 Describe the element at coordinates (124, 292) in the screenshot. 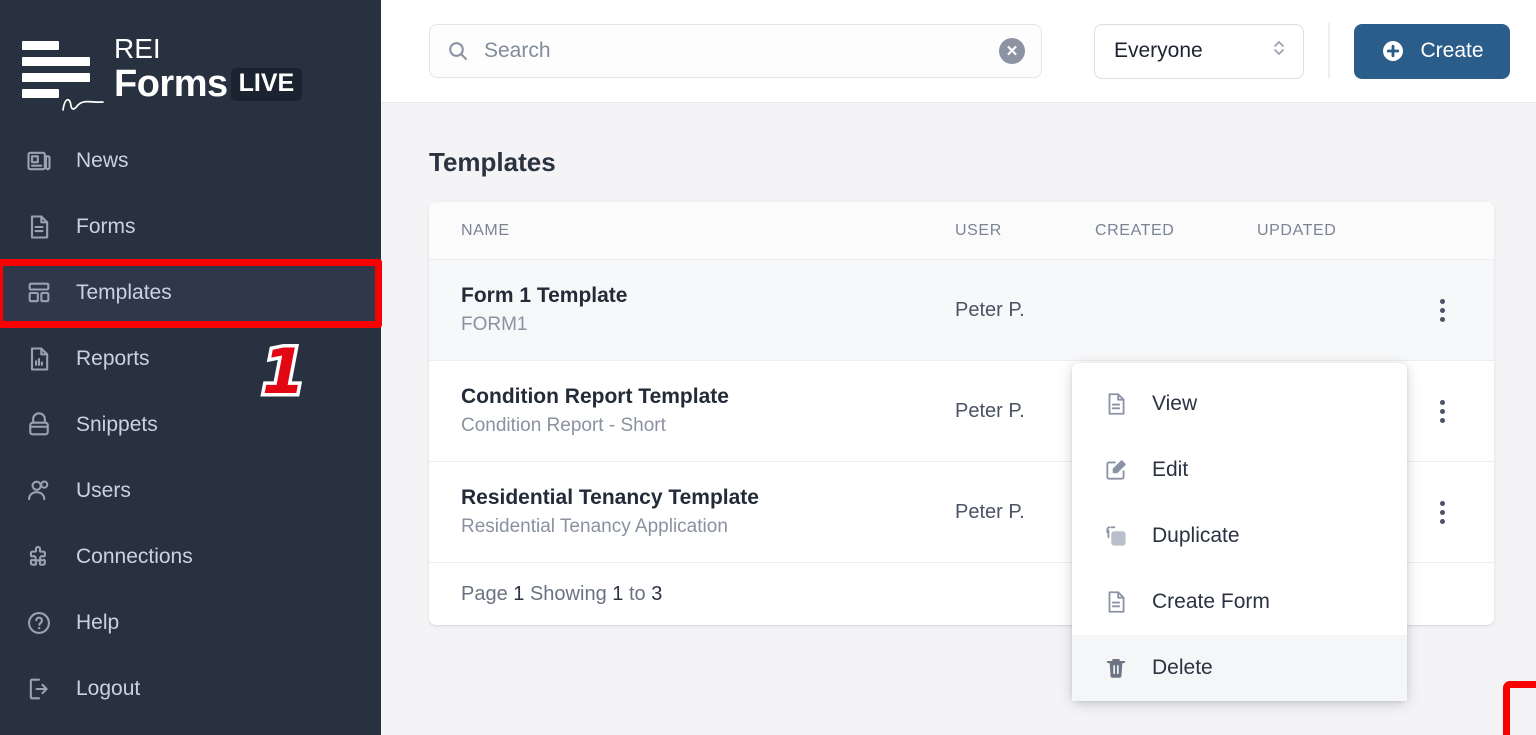

I see `sidebar-item-label: Templates` at that location.